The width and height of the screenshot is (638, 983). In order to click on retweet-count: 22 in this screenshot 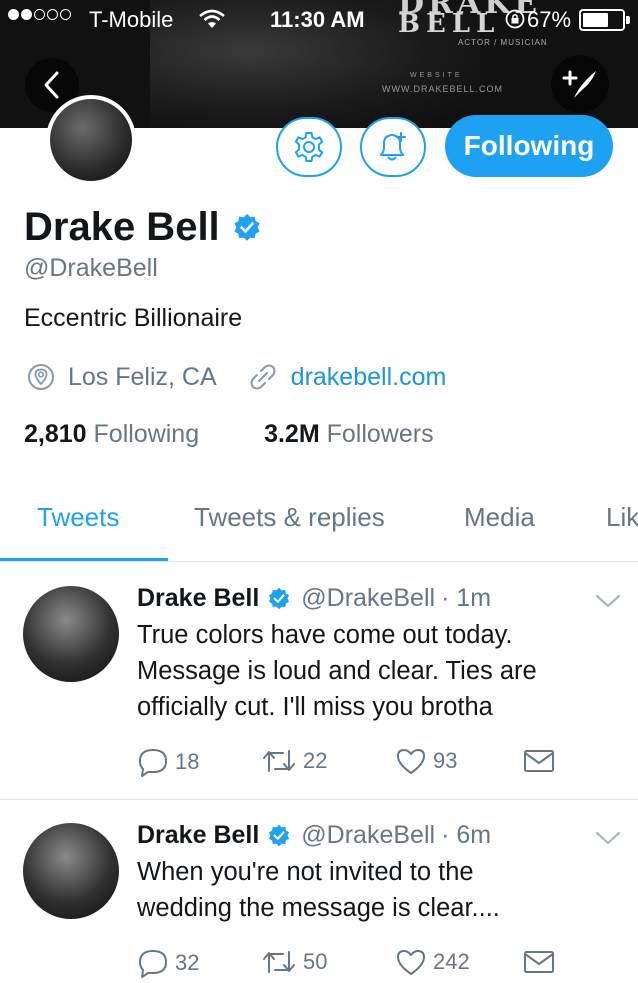, I will do `click(315, 760)`.